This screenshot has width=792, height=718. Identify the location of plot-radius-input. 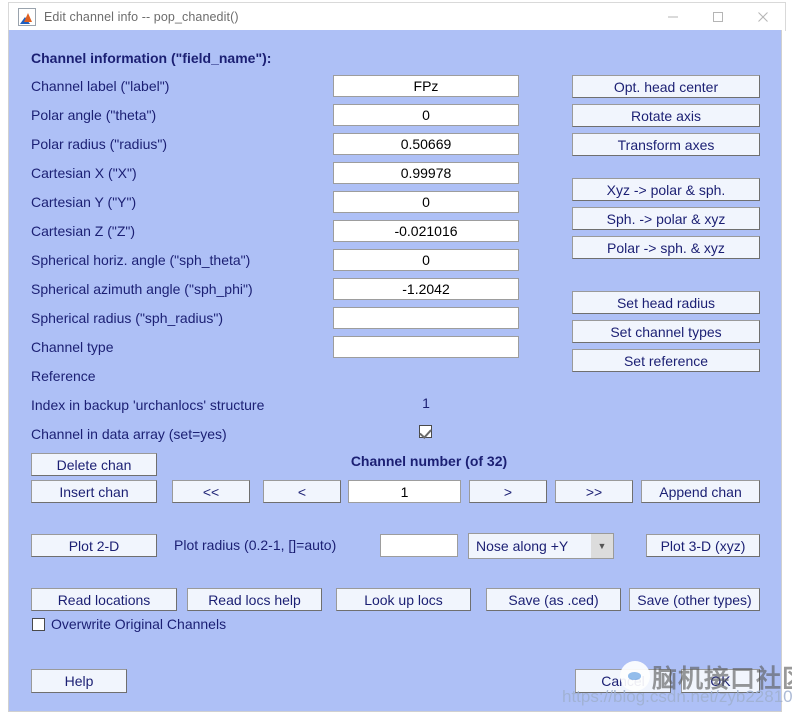
(419, 545).